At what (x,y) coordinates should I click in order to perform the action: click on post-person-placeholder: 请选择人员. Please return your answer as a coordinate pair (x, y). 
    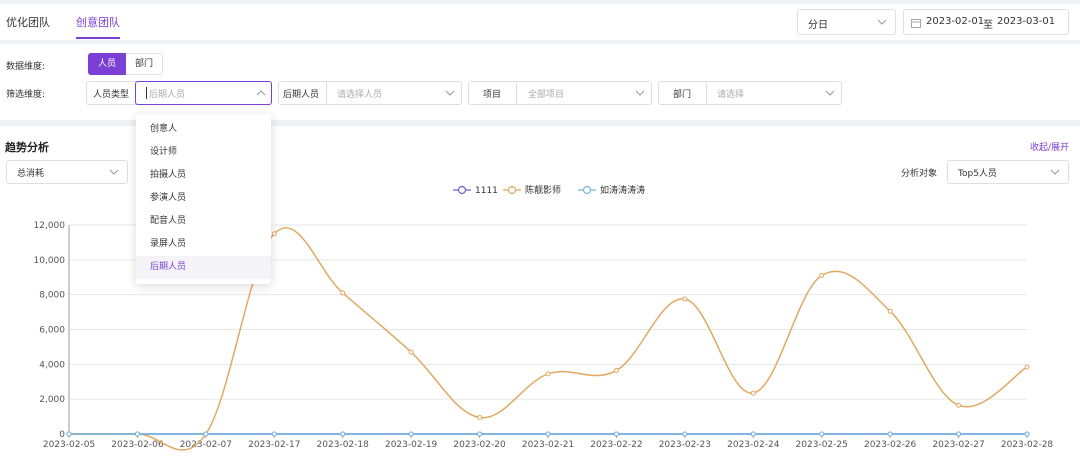
    Looking at the image, I should click on (360, 95).